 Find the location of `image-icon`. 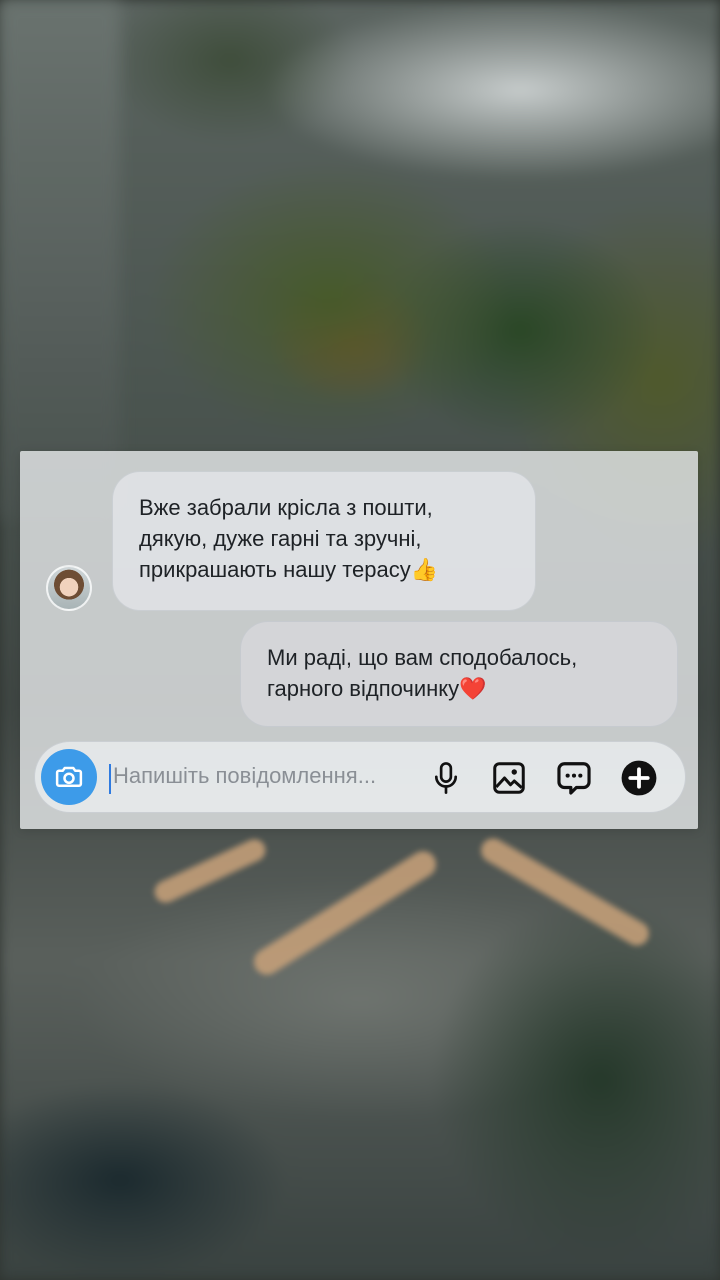

image-icon is located at coordinates (509, 778).